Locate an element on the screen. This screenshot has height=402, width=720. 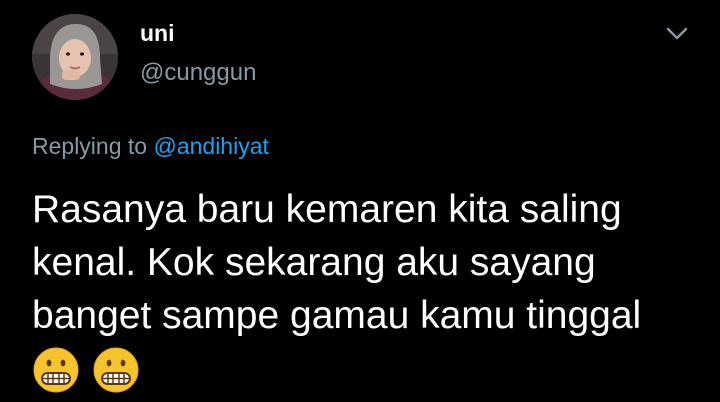
mention-link: @andihiyat is located at coordinates (210, 146).